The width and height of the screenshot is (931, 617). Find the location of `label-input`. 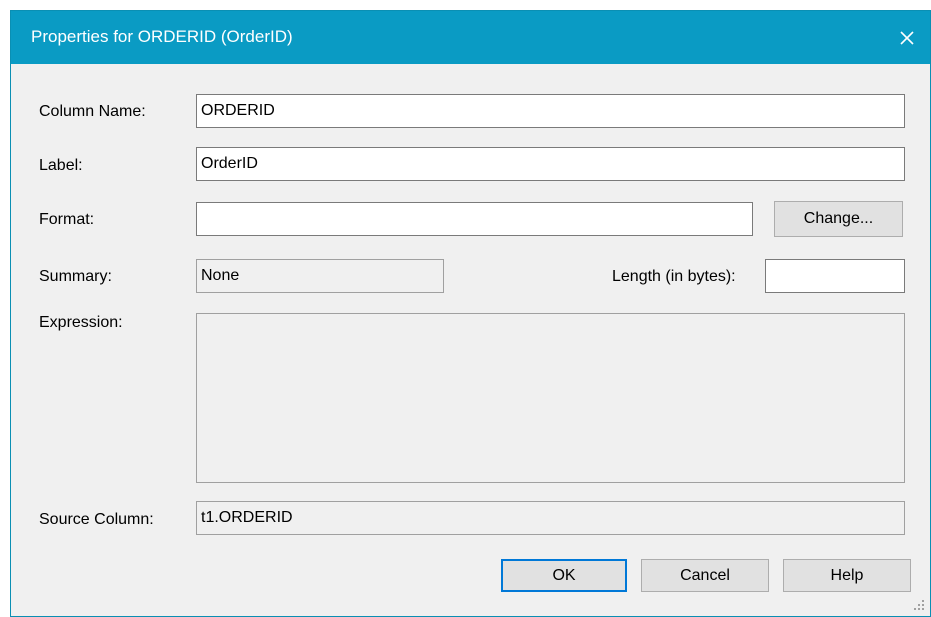

label-input is located at coordinates (550, 164).